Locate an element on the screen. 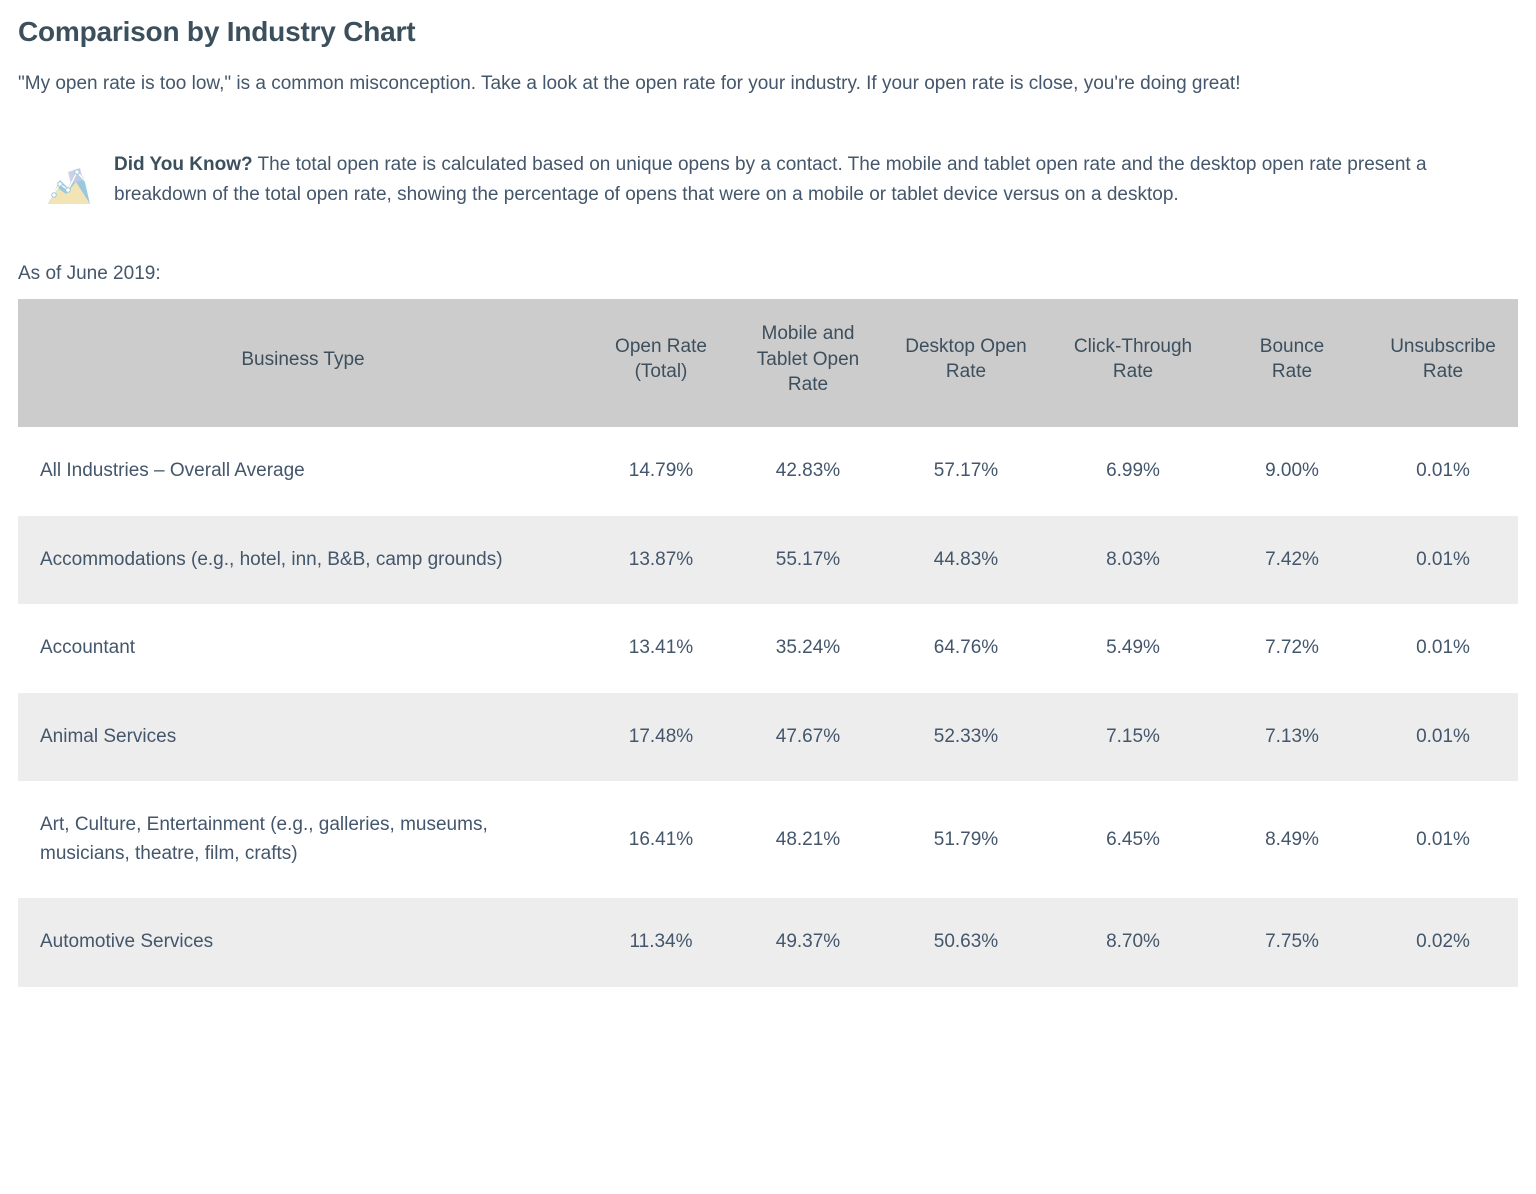 Image resolution: width=1536 pixels, height=1194 pixels. cell-open-rate-total: 11.34% is located at coordinates (661, 942).